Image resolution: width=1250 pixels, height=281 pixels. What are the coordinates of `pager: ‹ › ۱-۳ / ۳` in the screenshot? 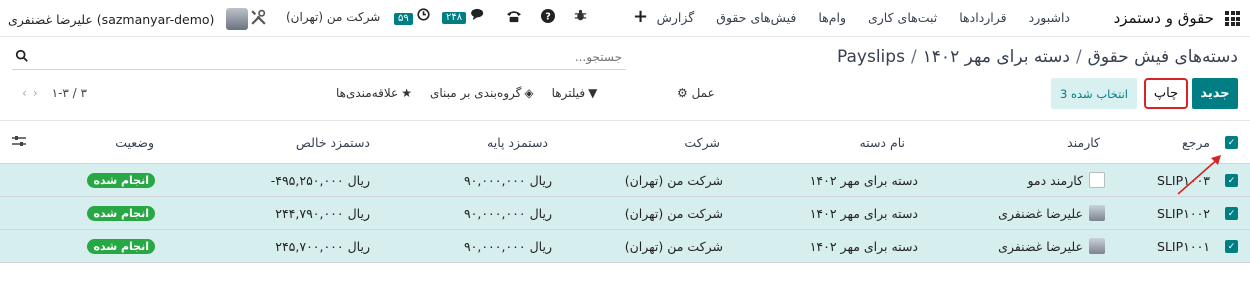 It's located at (54, 93).